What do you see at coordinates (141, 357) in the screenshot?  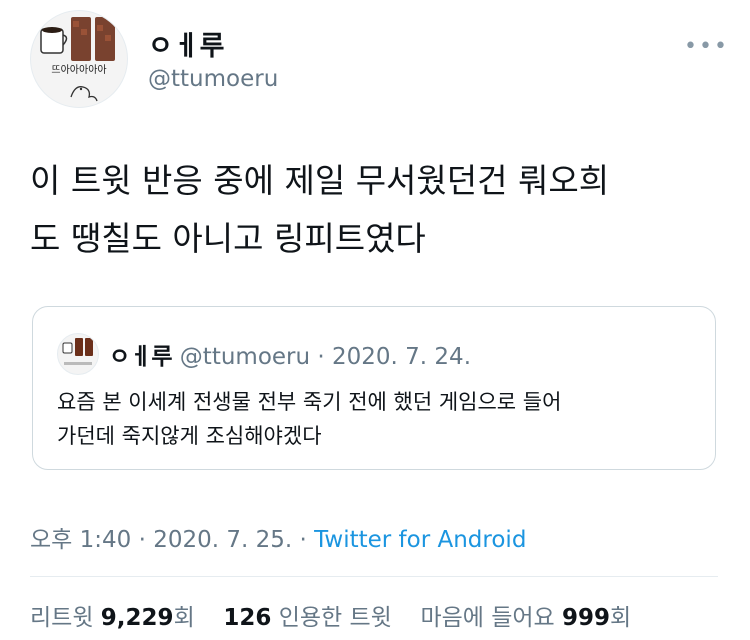 I see `quoted-author-name: ㅇㅔ루` at bounding box center [141, 357].